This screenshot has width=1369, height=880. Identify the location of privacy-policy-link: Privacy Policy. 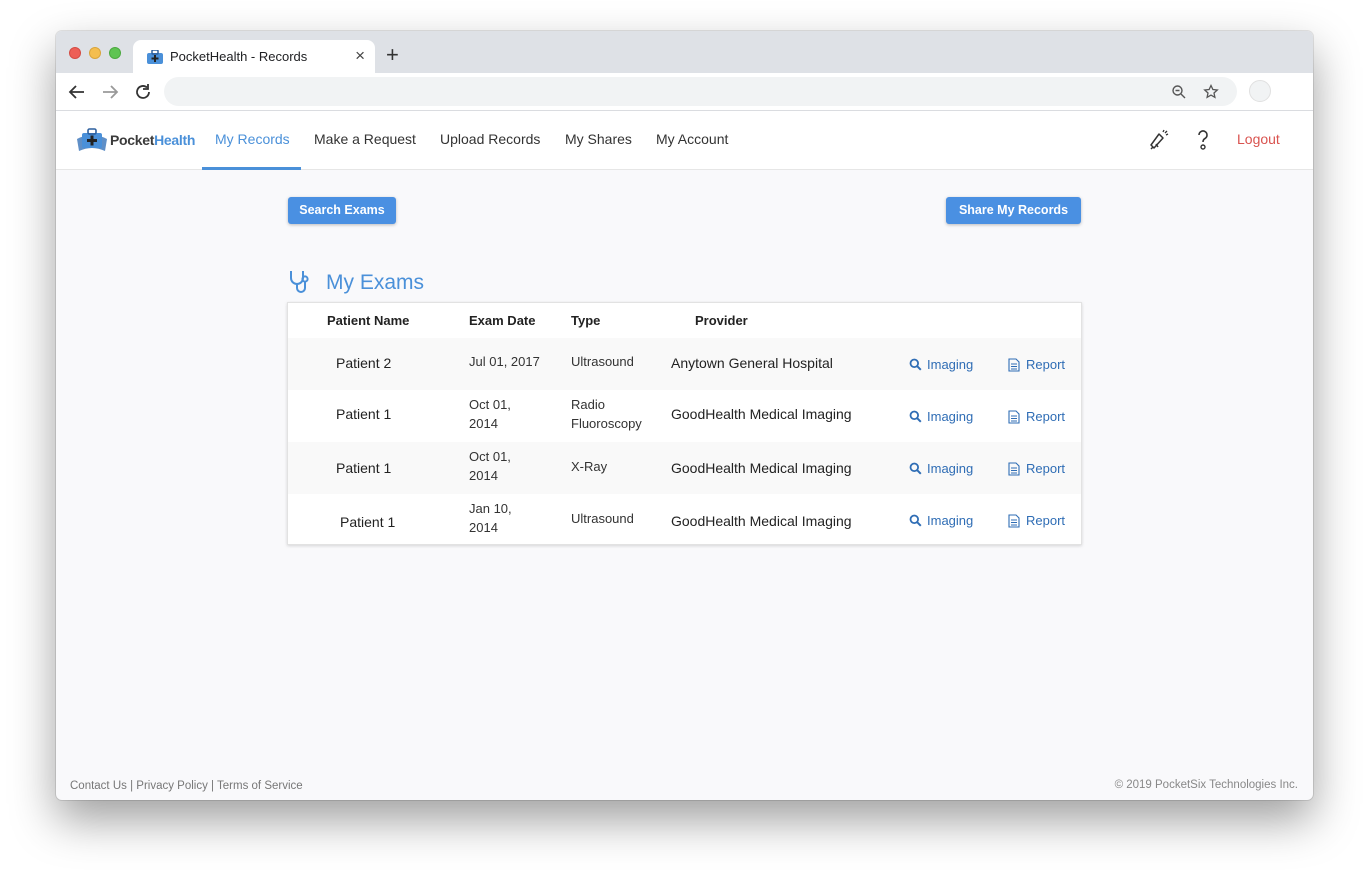
(172, 786).